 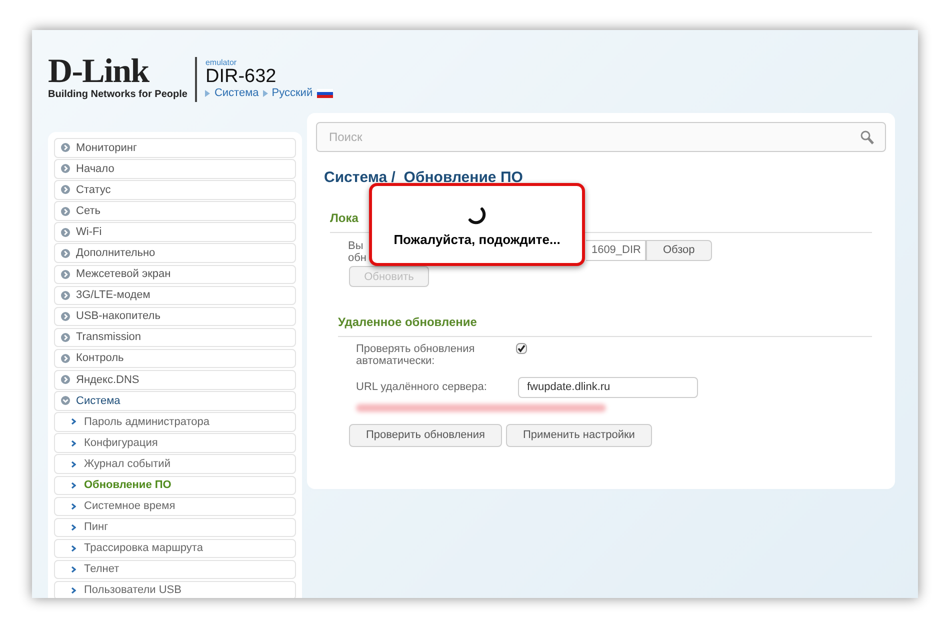 I want to click on menu-item: USB-накопитель, so click(x=175, y=316).